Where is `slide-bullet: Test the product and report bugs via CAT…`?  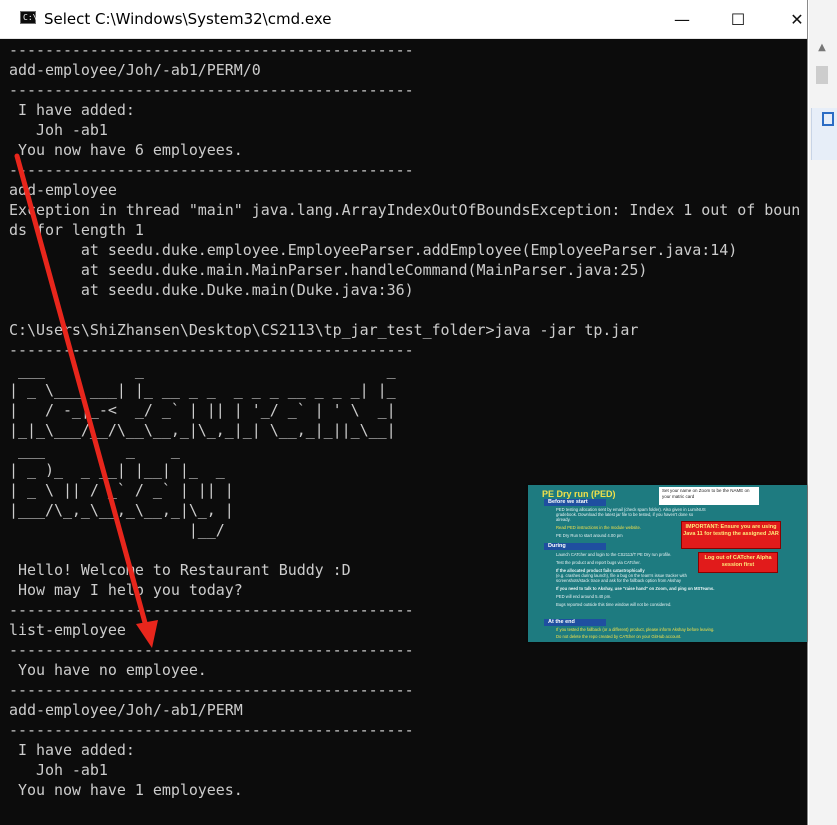 slide-bullet: Test the product and report bugs via CAT… is located at coordinates (598, 562).